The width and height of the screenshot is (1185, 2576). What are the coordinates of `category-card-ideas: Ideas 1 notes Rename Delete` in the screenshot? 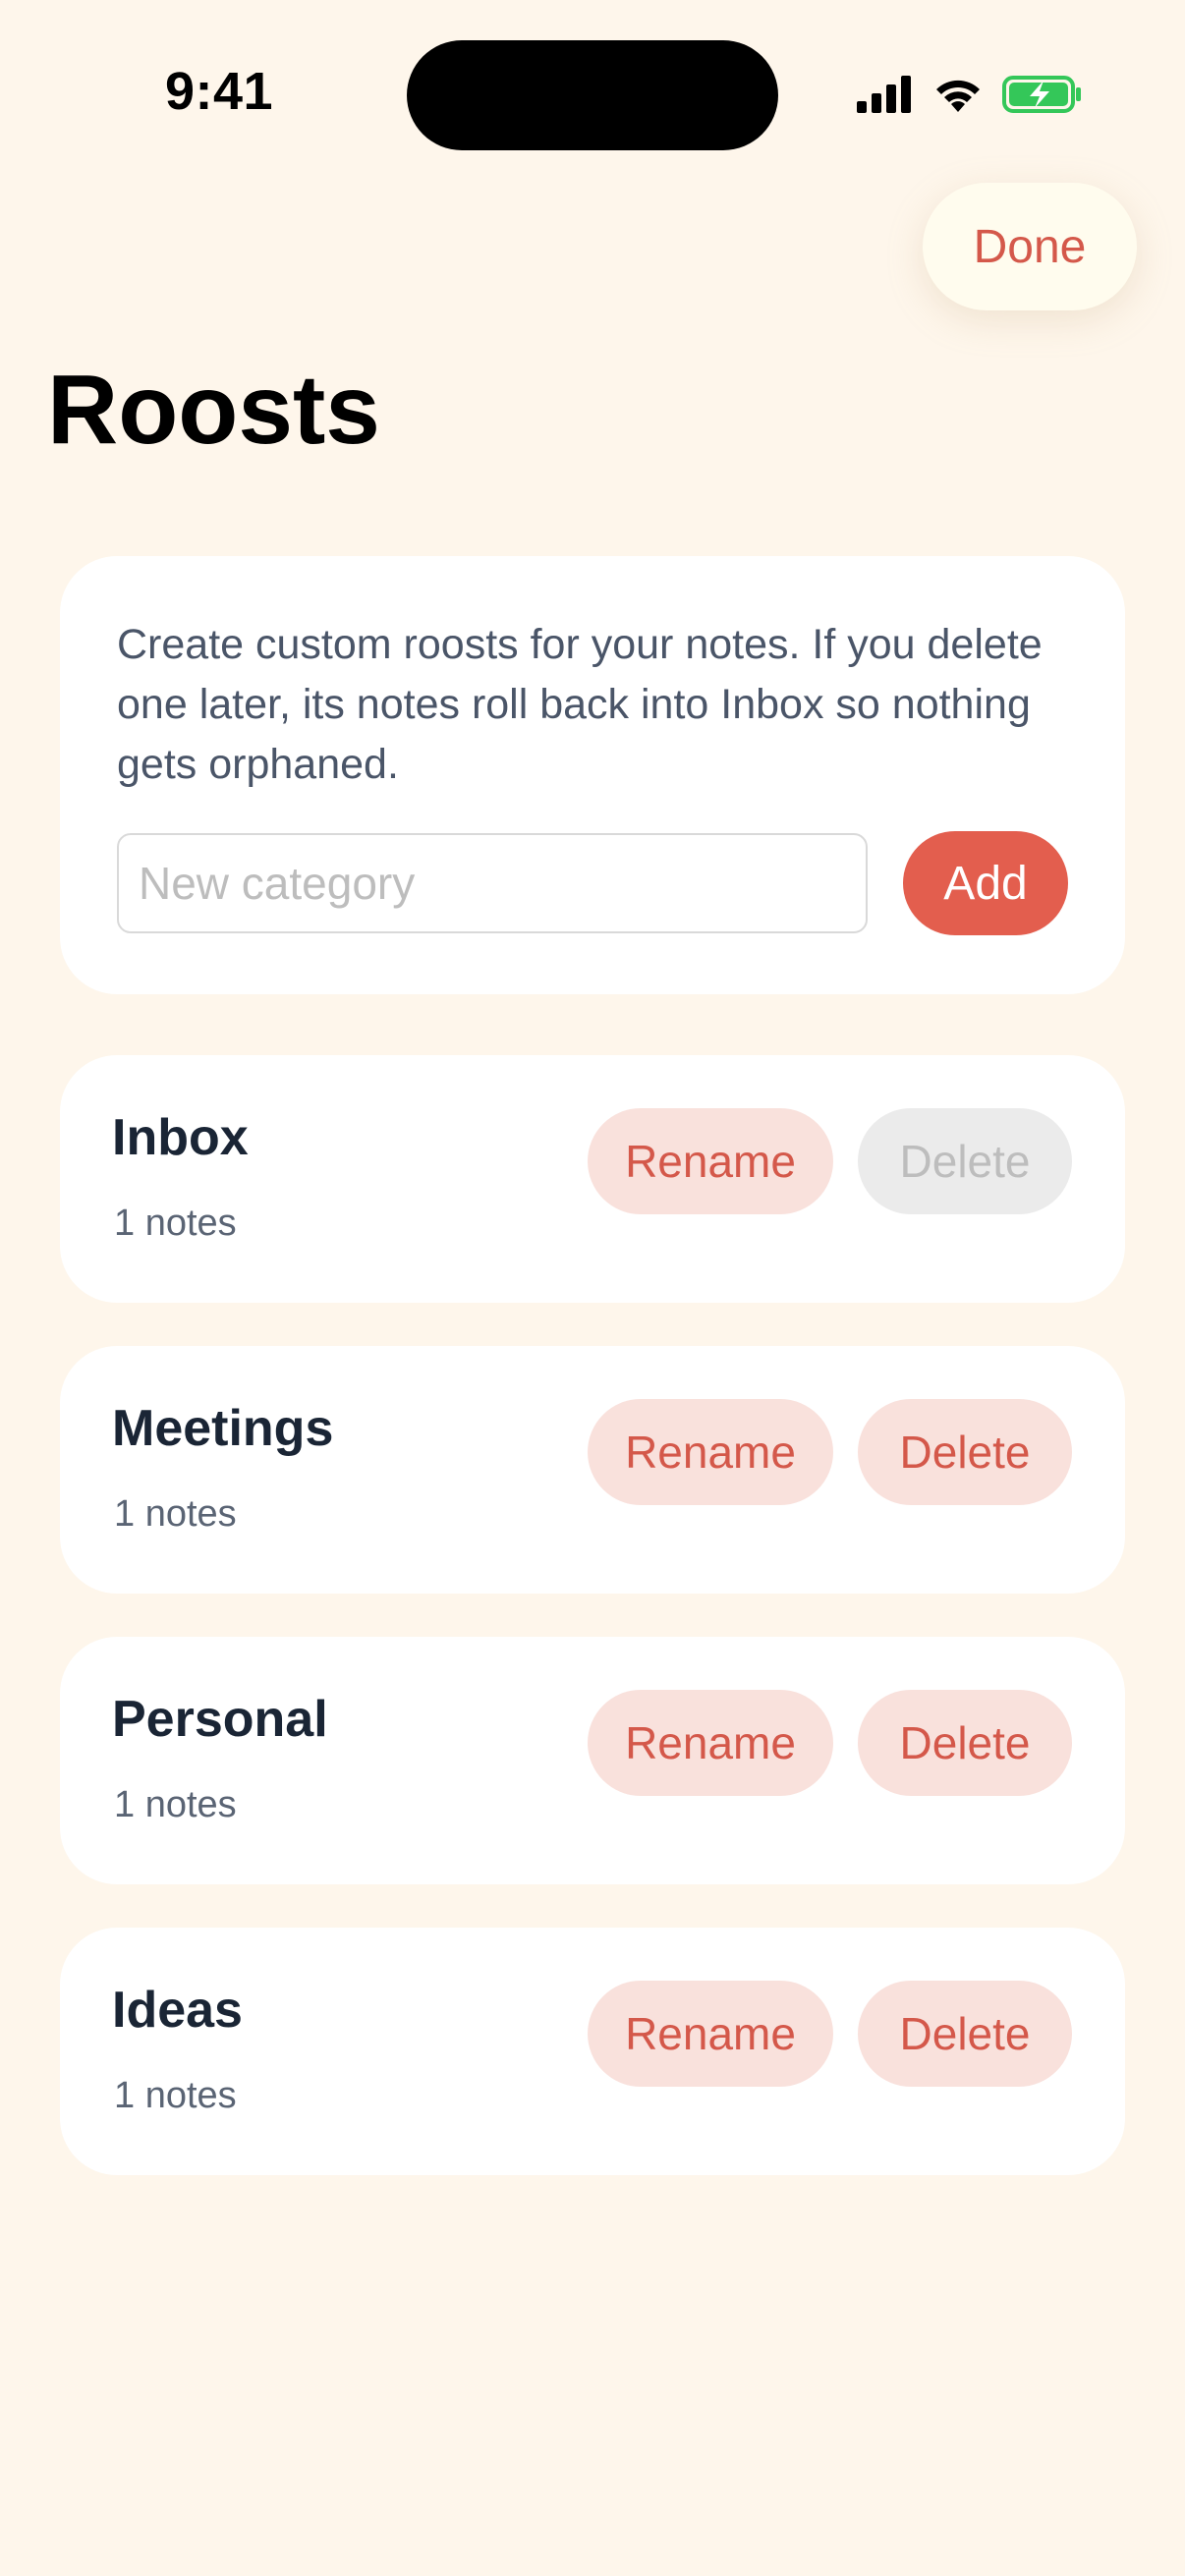 It's located at (592, 2051).